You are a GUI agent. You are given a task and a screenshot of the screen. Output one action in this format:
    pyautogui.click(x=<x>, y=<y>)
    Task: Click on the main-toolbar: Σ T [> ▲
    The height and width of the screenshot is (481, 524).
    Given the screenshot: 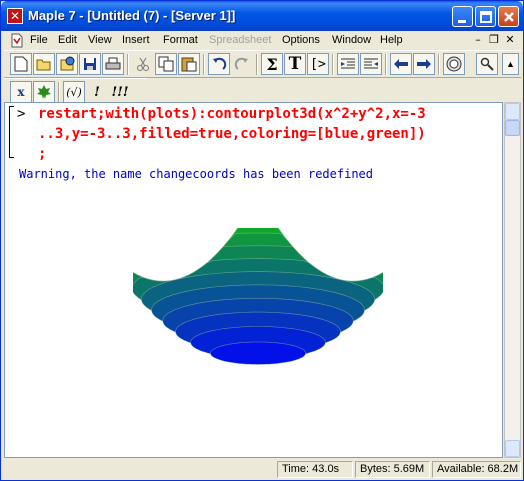 What is the action you would take?
    pyautogui.click(x=262, y=64)
    